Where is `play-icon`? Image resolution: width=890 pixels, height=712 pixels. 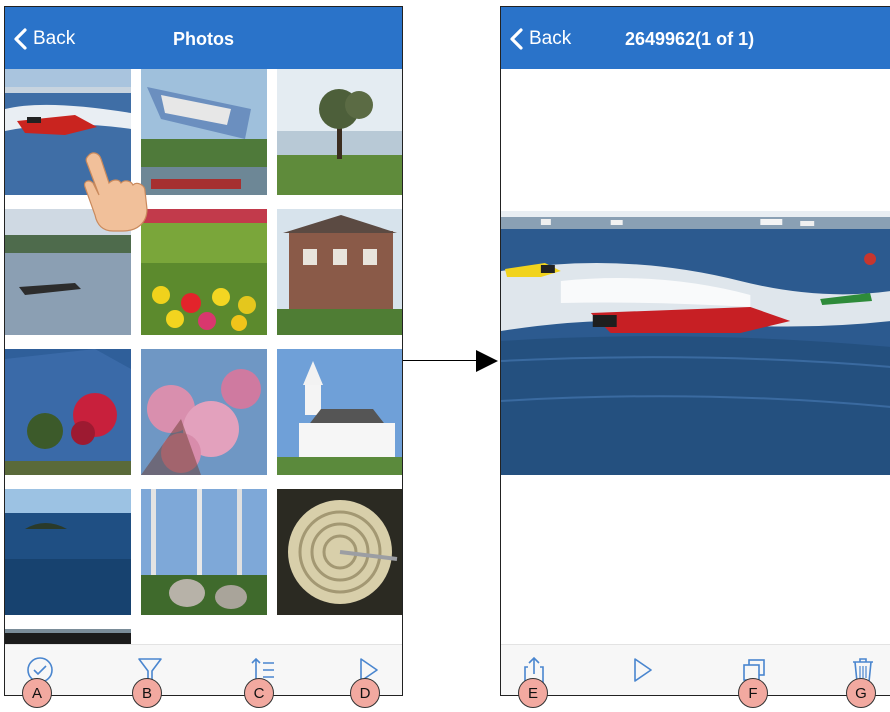
play-icon is located at coordinates (643, 670).